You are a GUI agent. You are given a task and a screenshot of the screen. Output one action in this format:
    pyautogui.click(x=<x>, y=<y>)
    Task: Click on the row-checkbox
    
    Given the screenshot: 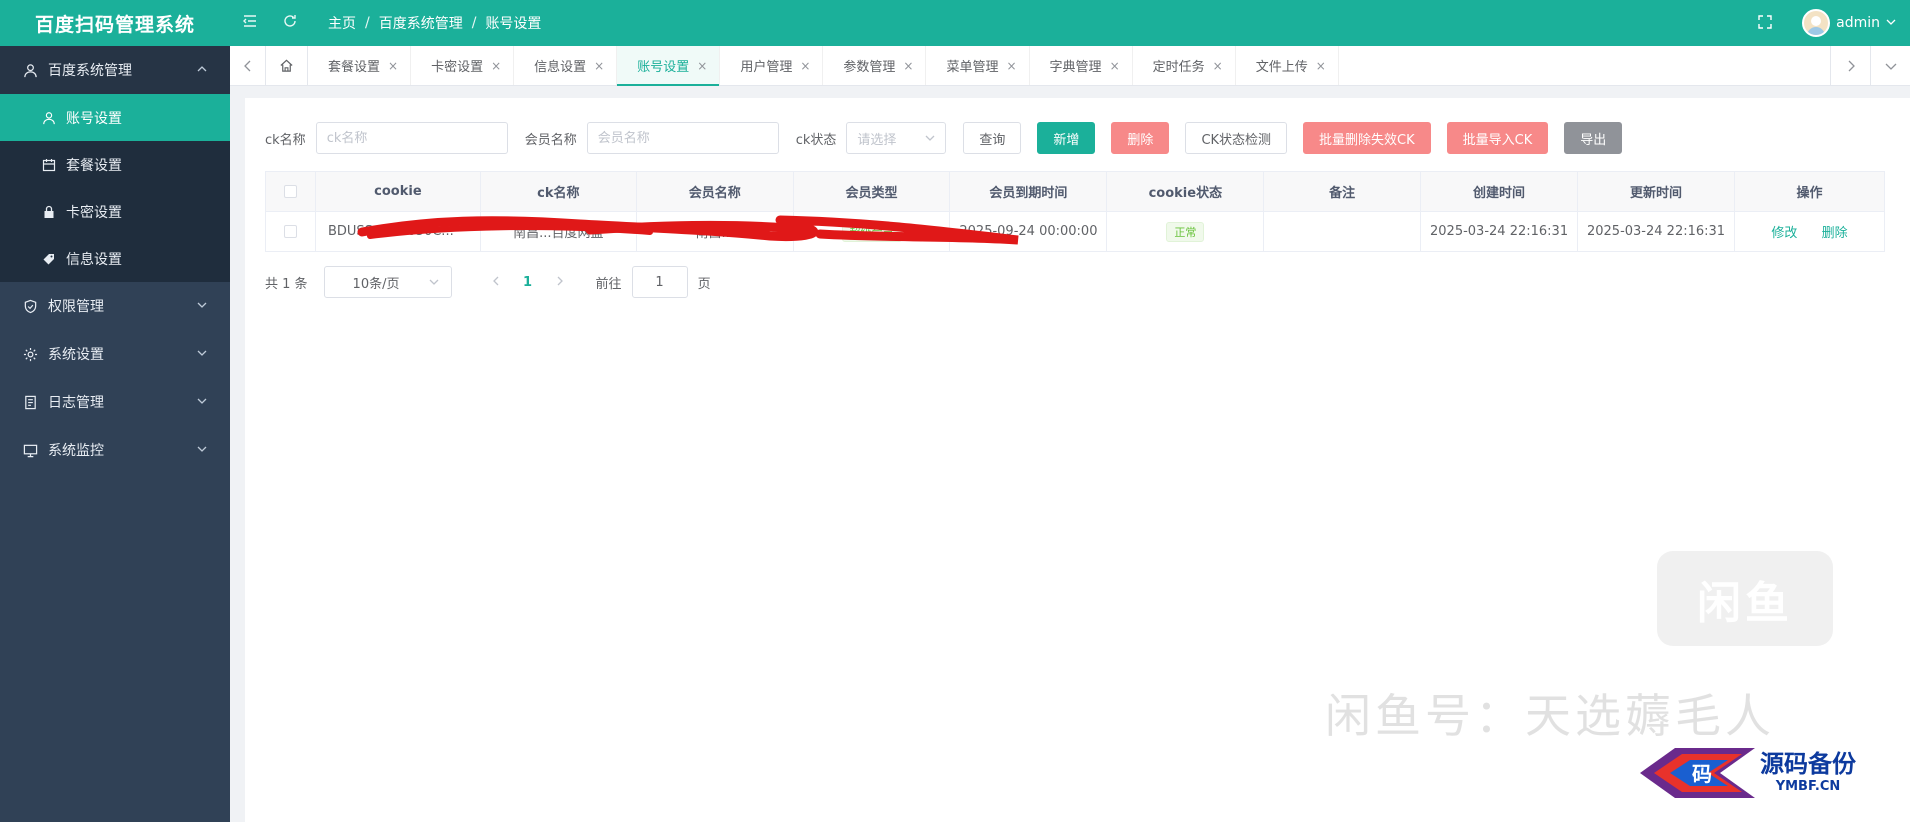 What is the action you would take?
    pyautogui.click(x=290, y=231)
    